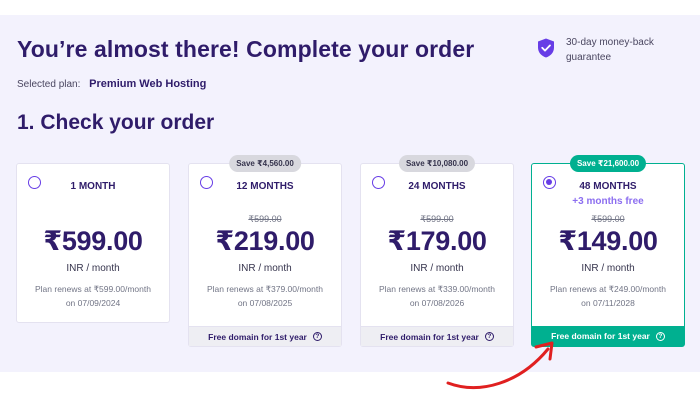 This screenshot has height=400, width=700. I want to click on selected-plan: Selected plan: Premium Web Hosting, so click(111, 84).